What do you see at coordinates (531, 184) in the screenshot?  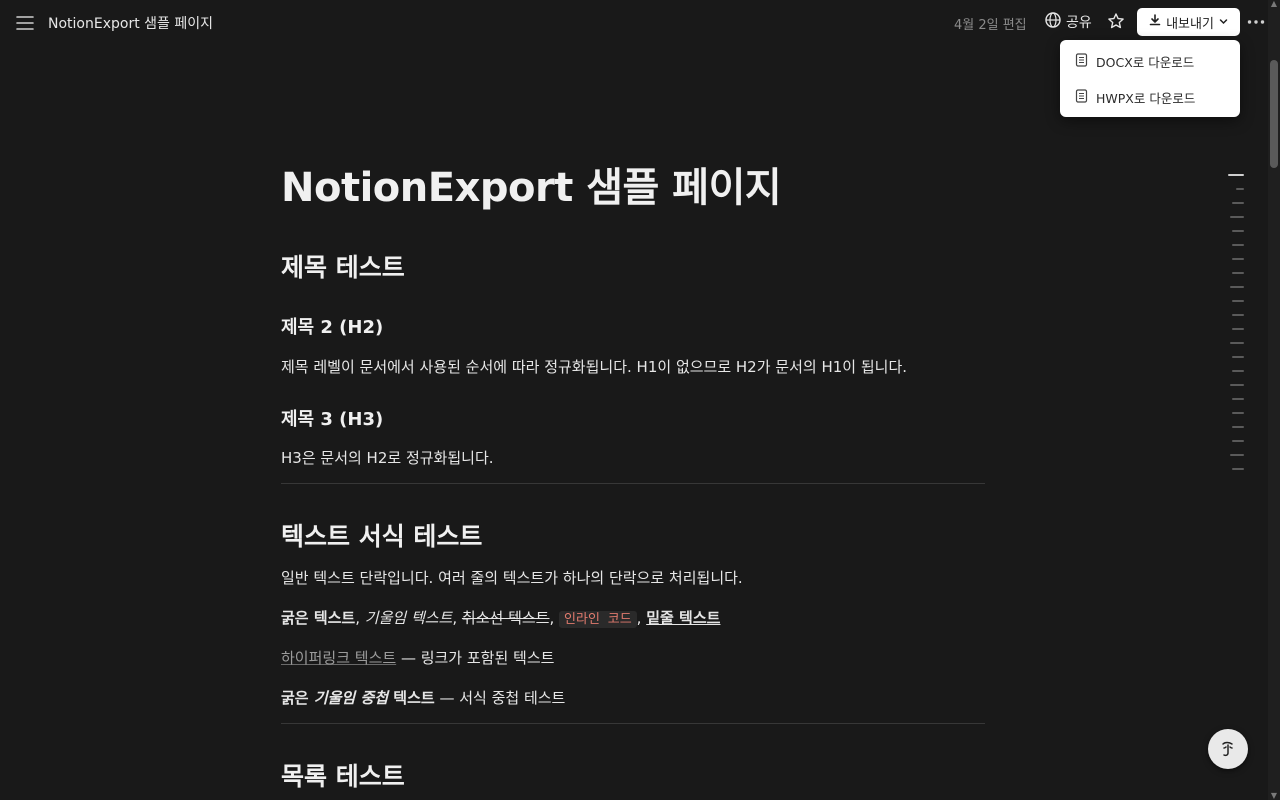 I see `page-title: NotionExport 샘플 페이지` at bounding box center [531, 184].